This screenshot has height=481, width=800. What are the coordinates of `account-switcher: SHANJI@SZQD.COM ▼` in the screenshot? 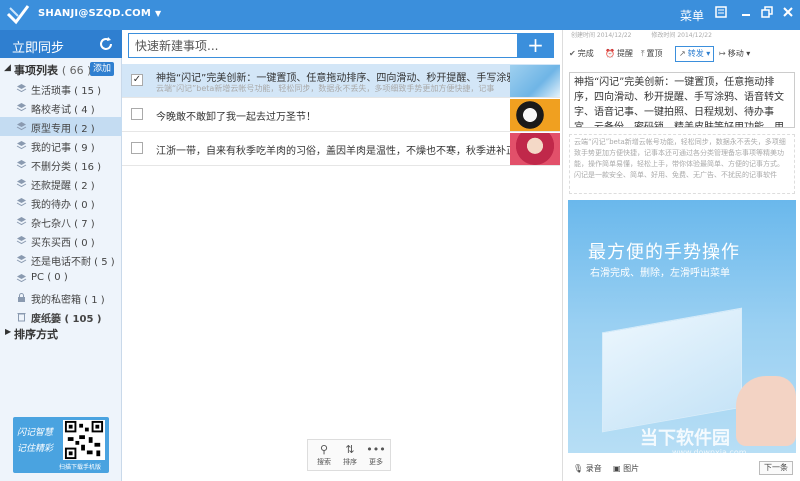 It's located at (99, 13).